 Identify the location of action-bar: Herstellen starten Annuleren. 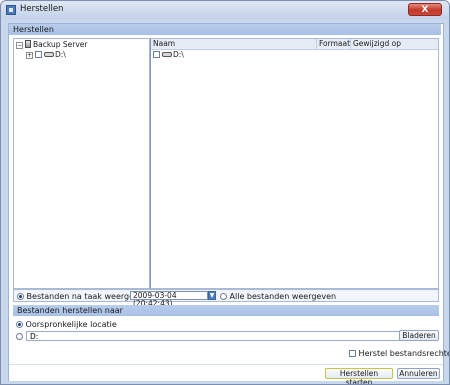
(226, 374).